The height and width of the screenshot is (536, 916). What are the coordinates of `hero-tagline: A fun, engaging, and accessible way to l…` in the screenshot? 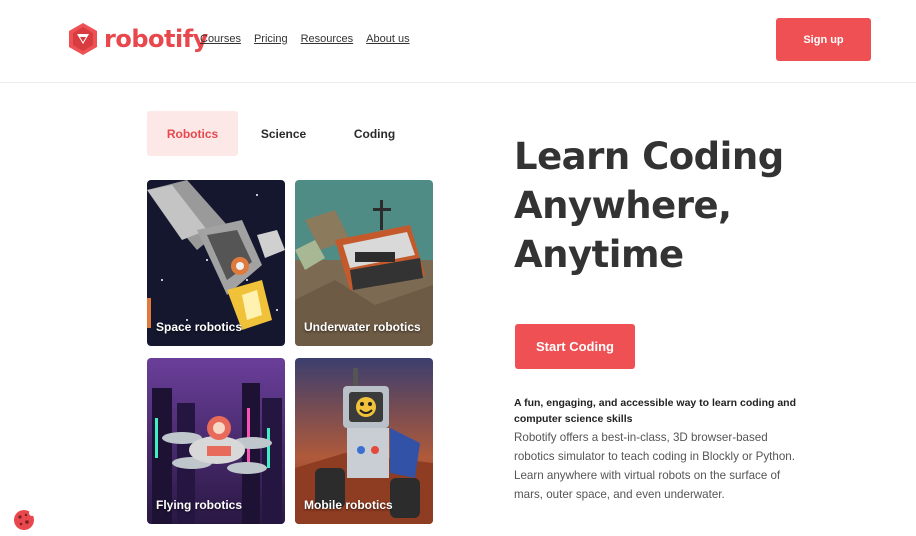 It's located at (655, 411).